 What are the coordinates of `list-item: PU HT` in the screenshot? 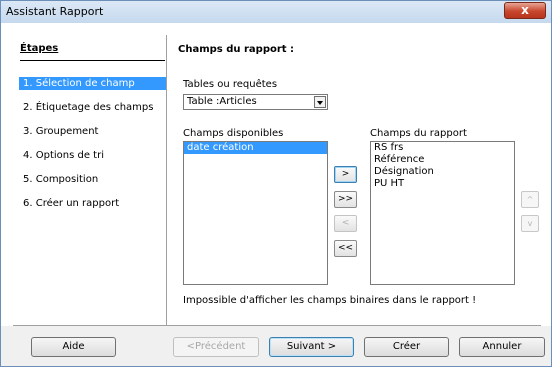 It's located at (442, 184).